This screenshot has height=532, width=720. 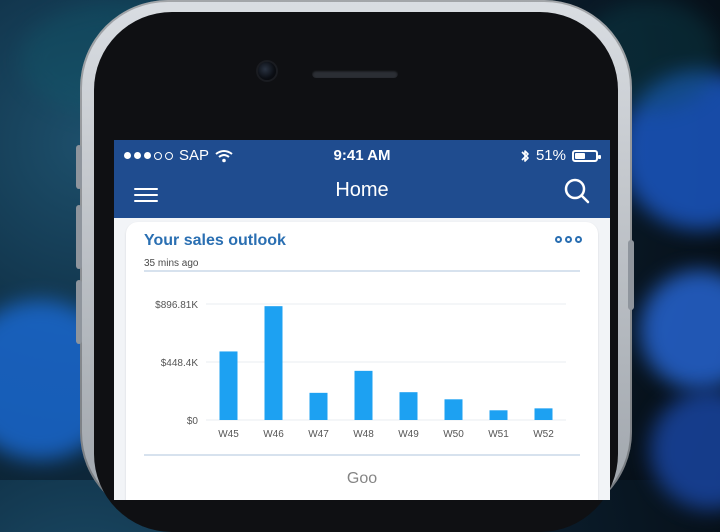 What do you see at coordinates (543, 434) in the screenshot?
I see `x-tick-label: W52` at bounding box center [543, 434].